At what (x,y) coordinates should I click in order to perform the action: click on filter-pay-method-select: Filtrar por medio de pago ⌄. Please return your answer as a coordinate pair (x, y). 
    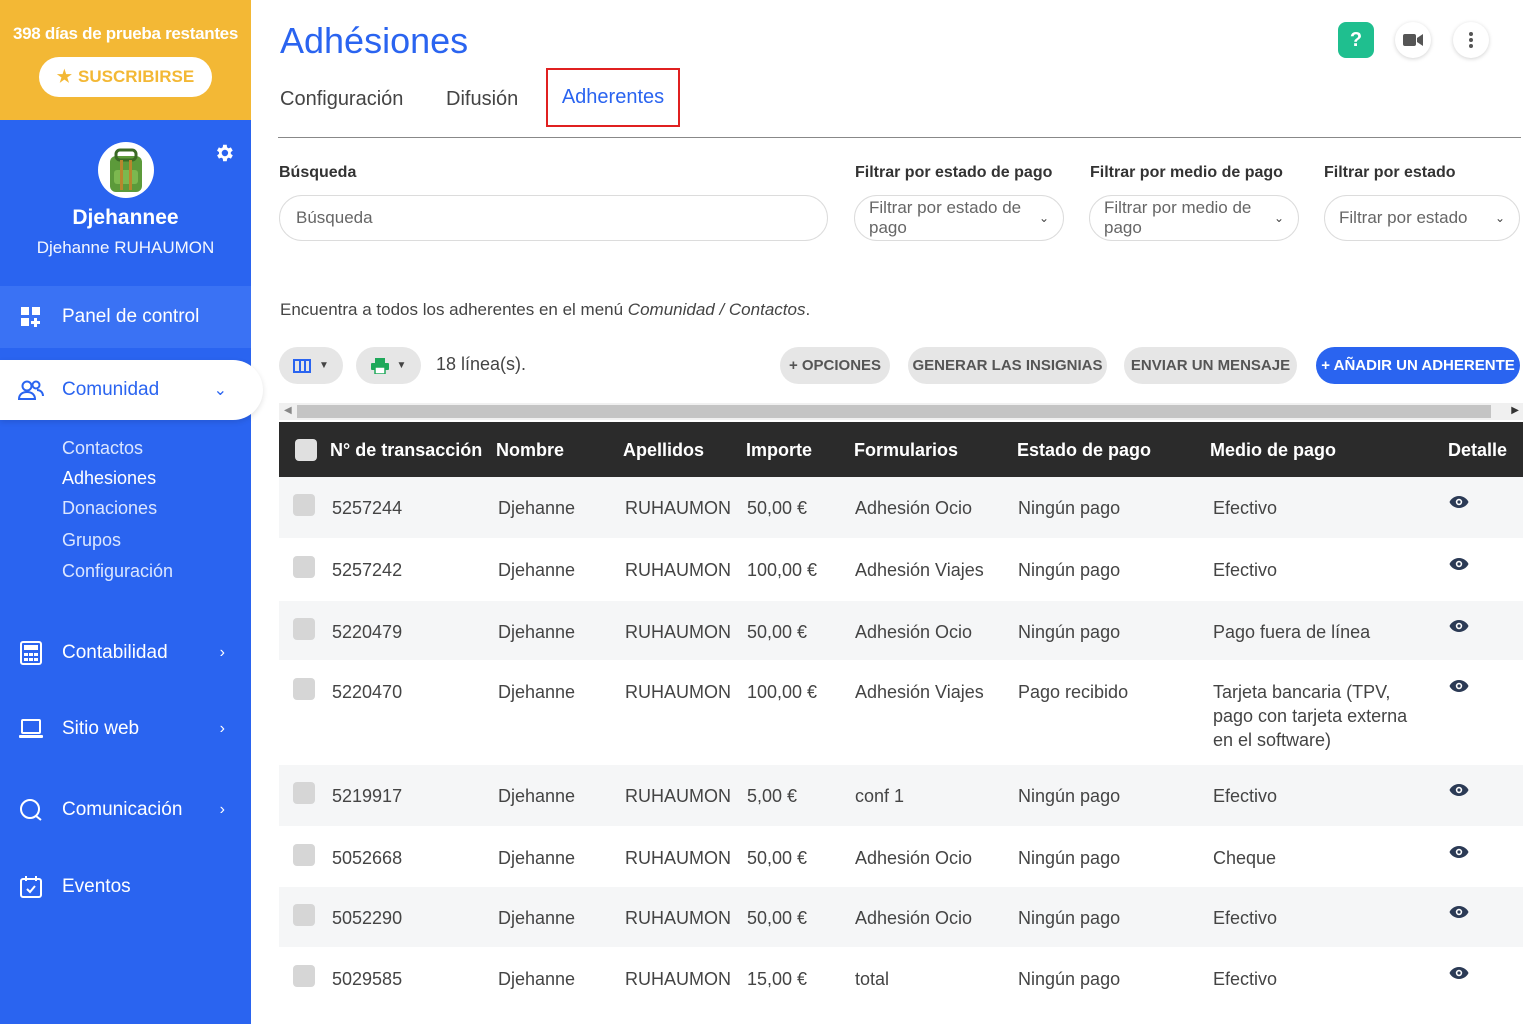
    Looking at the image, I should click on (1194, 218).